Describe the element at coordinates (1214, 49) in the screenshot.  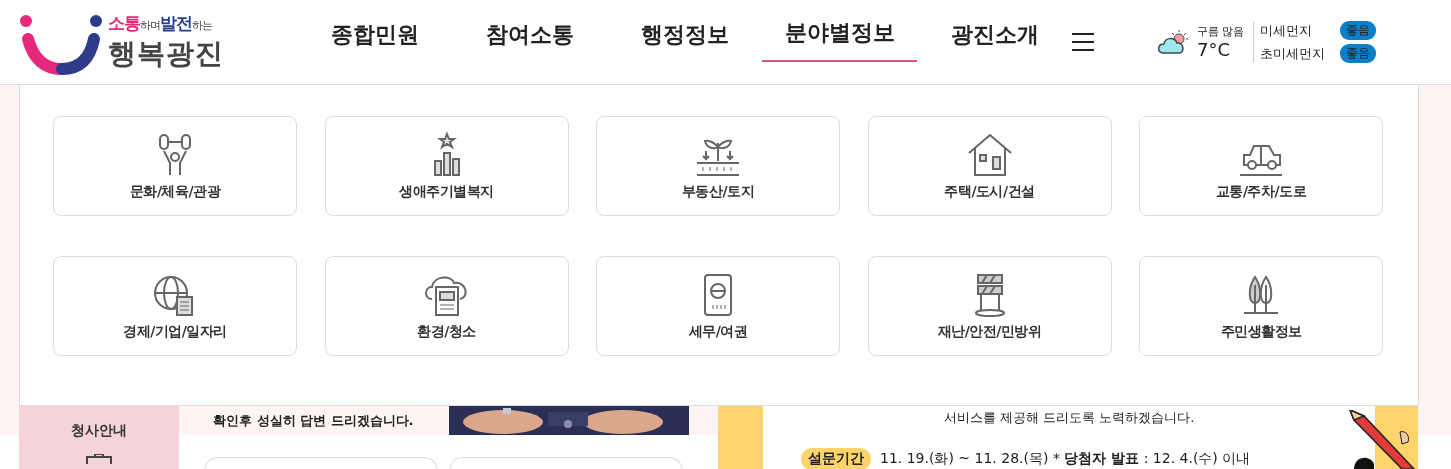
I see `temperature: 7°C` at that location.